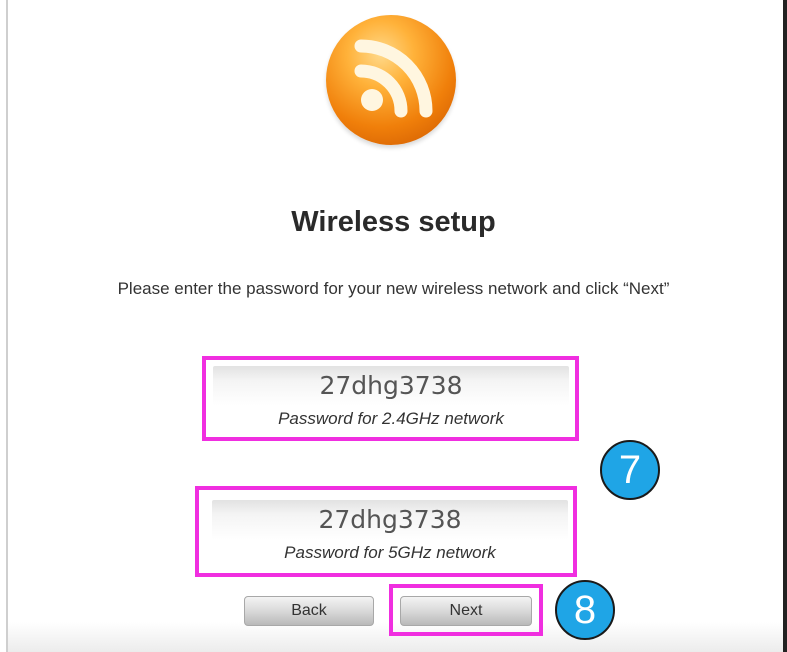 The width and height of the screenshot is (787, 652). I want to click on wifi-signal-icon, so click(391, 80).